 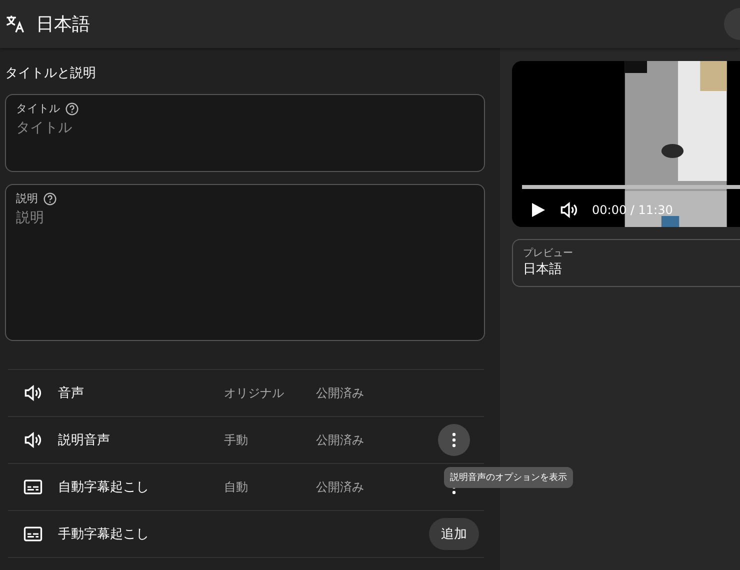 What do you see at coordinates (38, 108) in the screenshot?
I see `field-label: タイトル` at bounding box center [38, 108].